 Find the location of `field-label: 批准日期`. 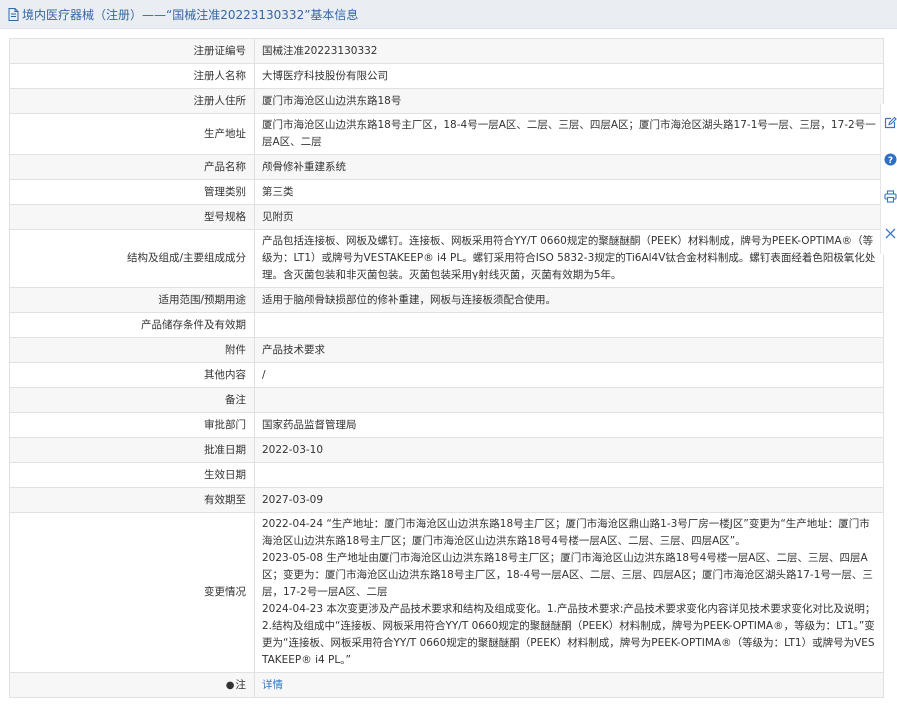

field-label: 批准日期 is located at coordinates (132, 450).